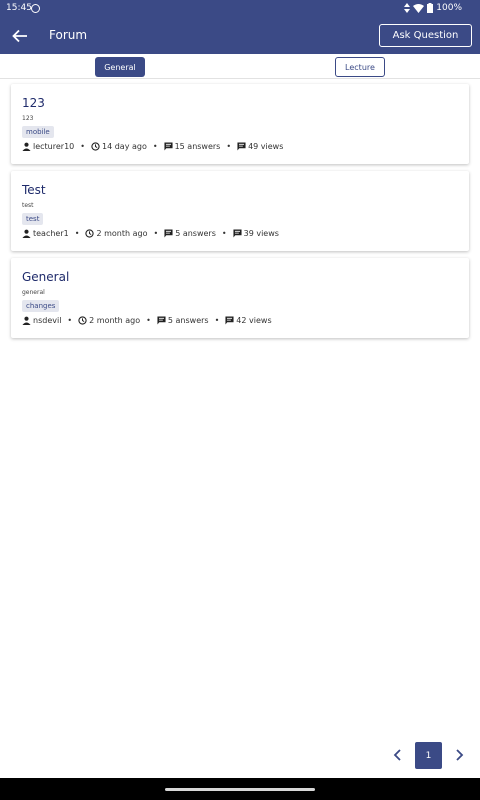 Image resolution: width=480 pixels, height=800 pixels. Describe the element at coordinates (254, 320) in the screenshot. I see `question-views: 42 views` at that location.